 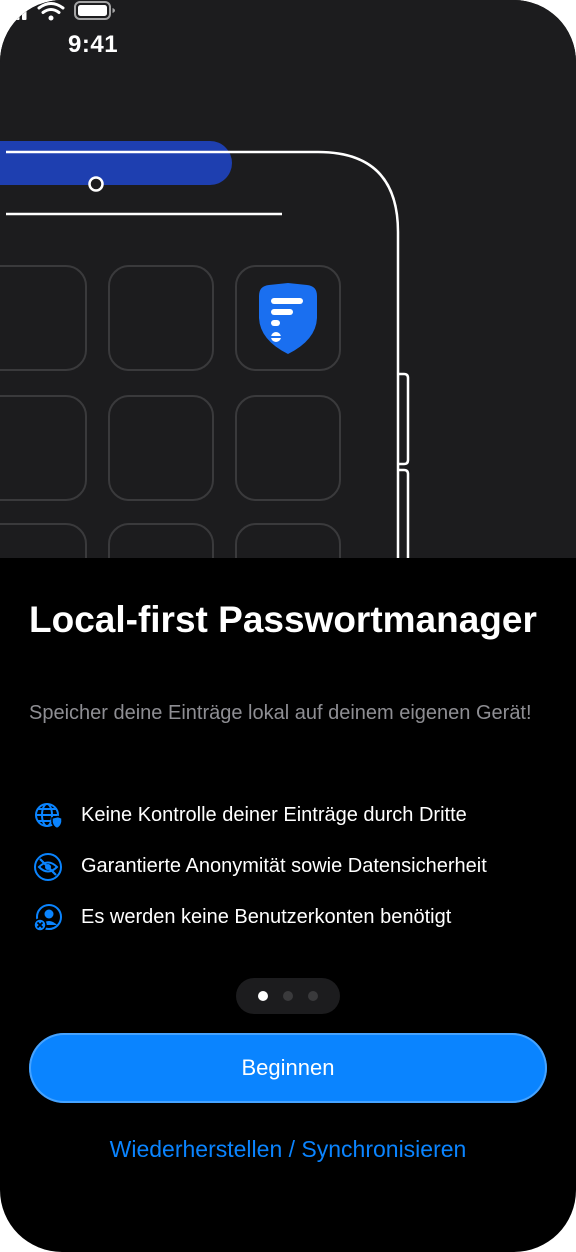 I want to click on signal-icon, so click(x=14, y=11).